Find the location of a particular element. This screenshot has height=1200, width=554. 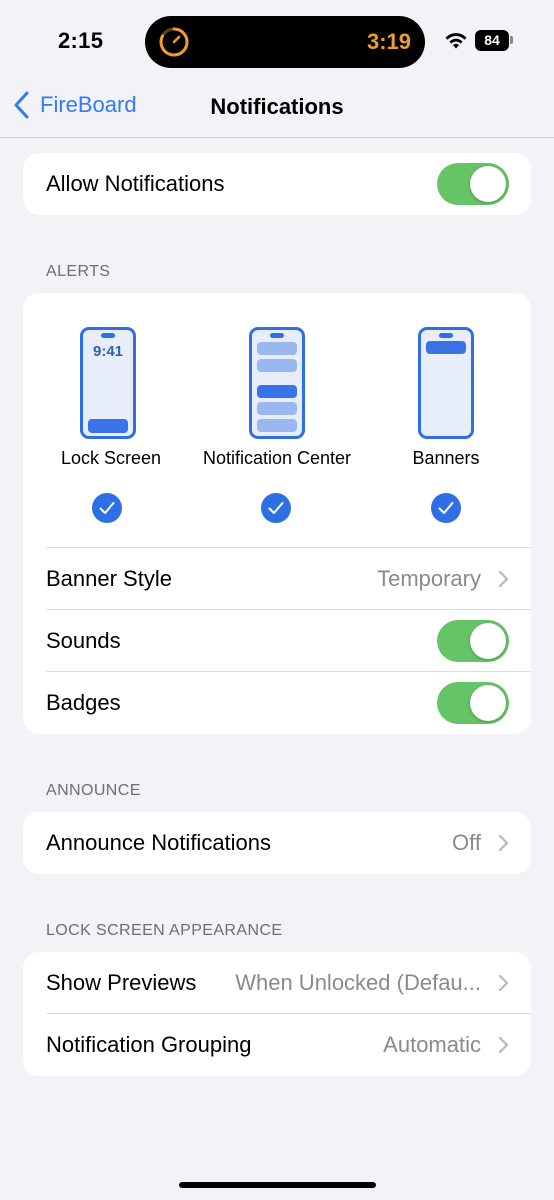

alert-option-lock-screen: 9:41 Lock Screen is located at coordinates (108, 418).